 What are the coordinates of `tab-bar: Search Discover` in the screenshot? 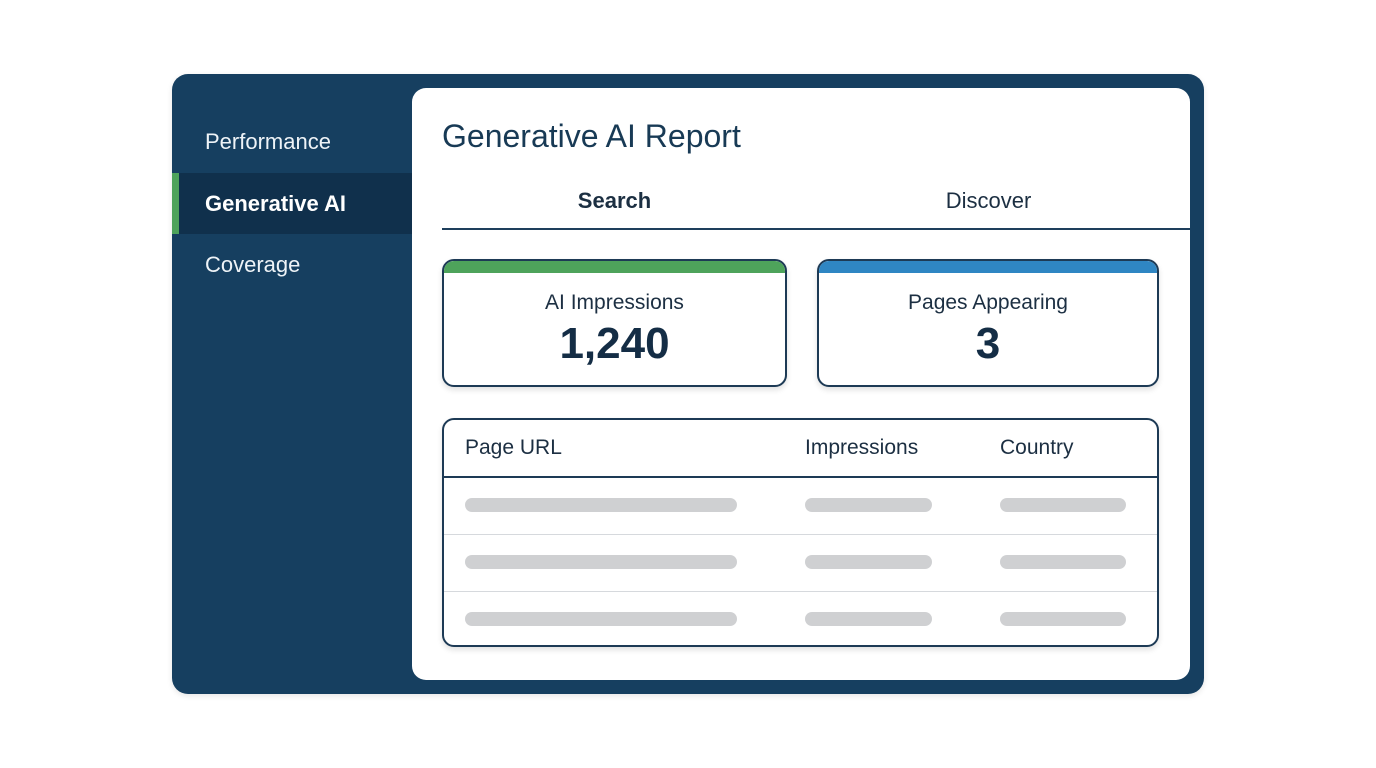 It's located at (816, 243).